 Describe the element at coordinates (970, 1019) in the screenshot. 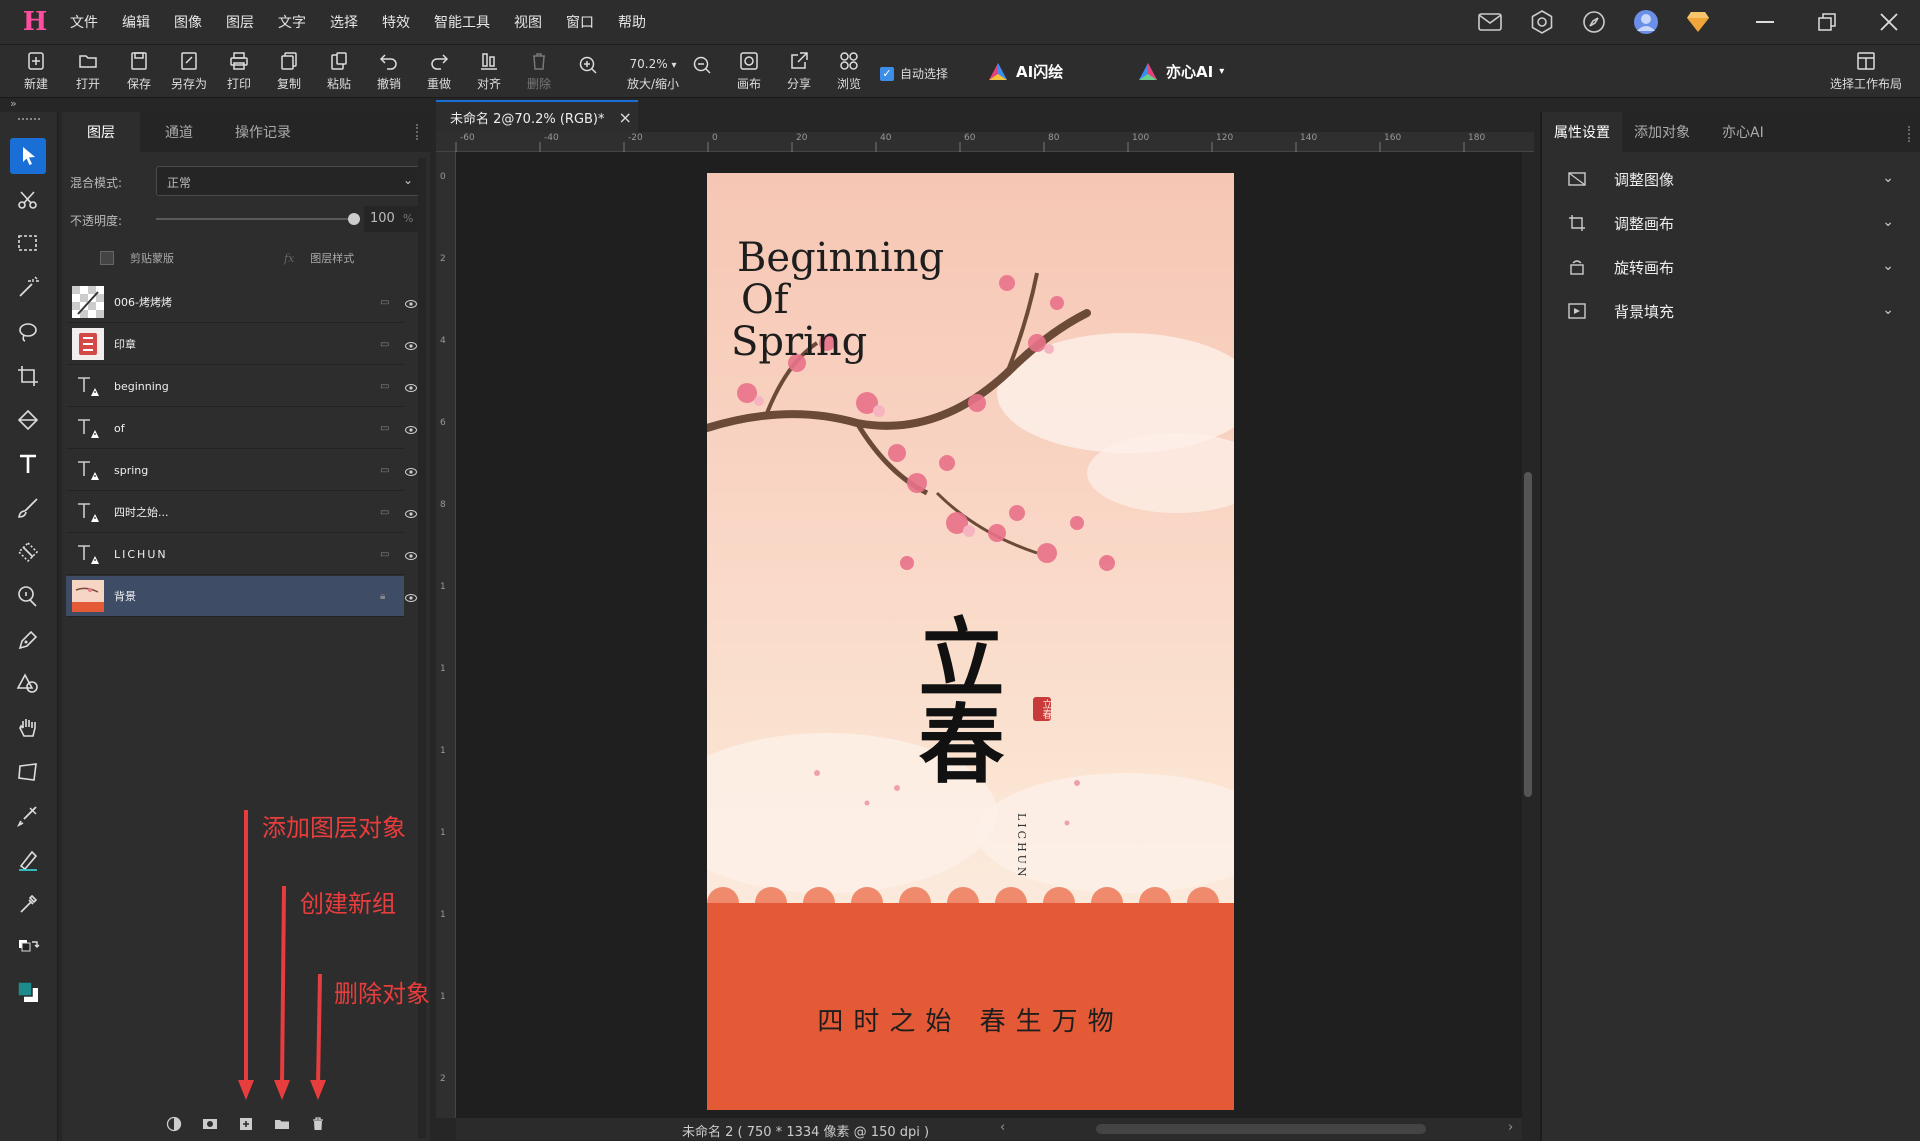

I see `poster-slogan: 四时之始 春生万物` at that location.